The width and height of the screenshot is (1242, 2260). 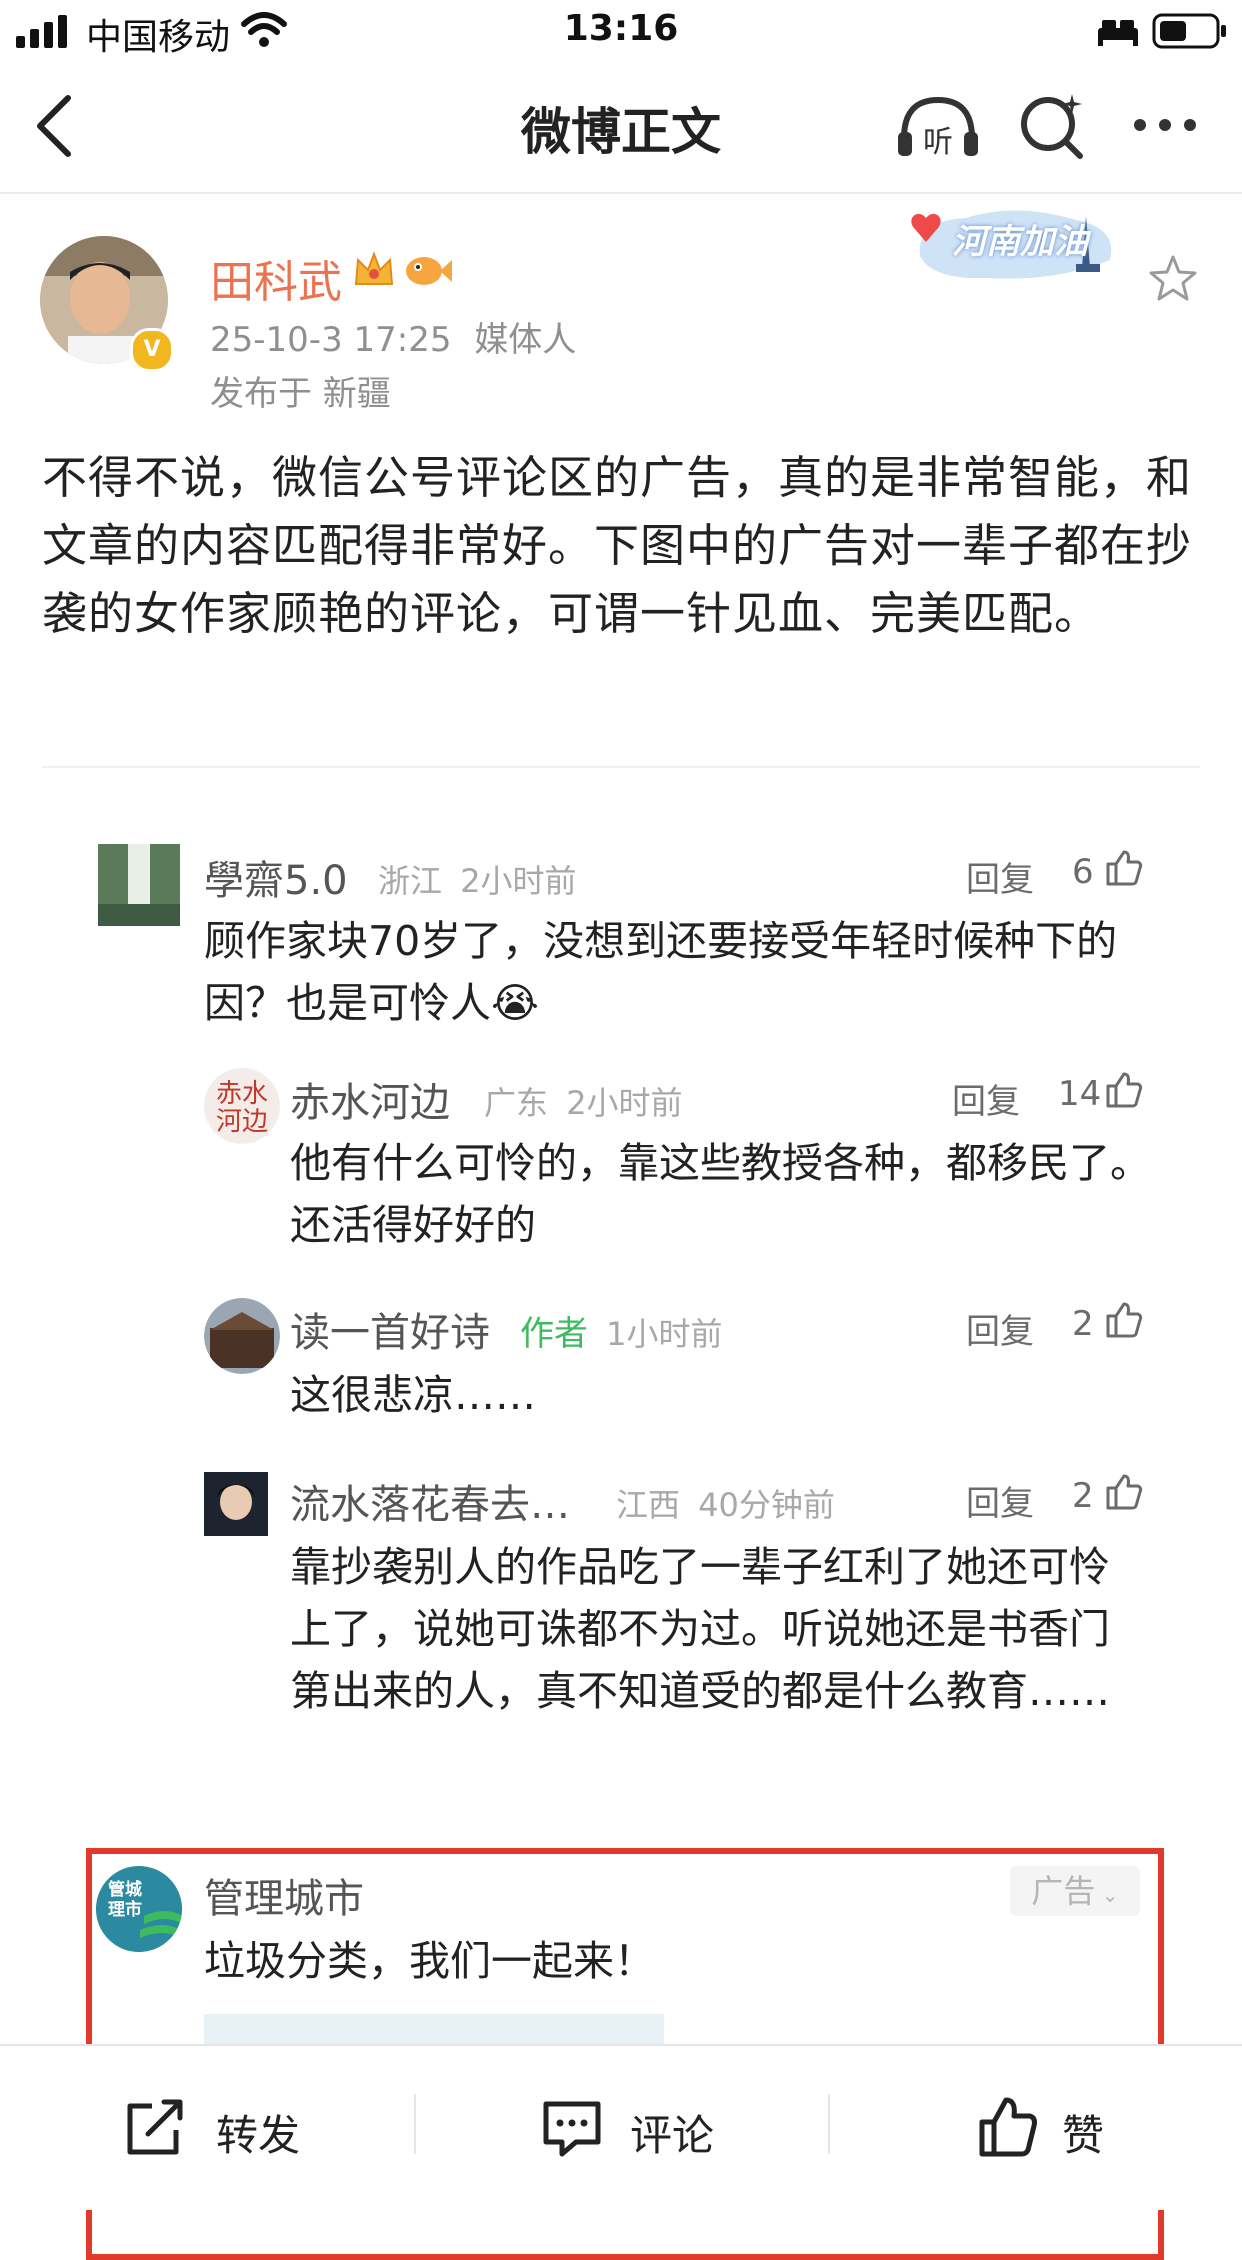 I want to click on clock: 13:16, so click(x=621, y=28).